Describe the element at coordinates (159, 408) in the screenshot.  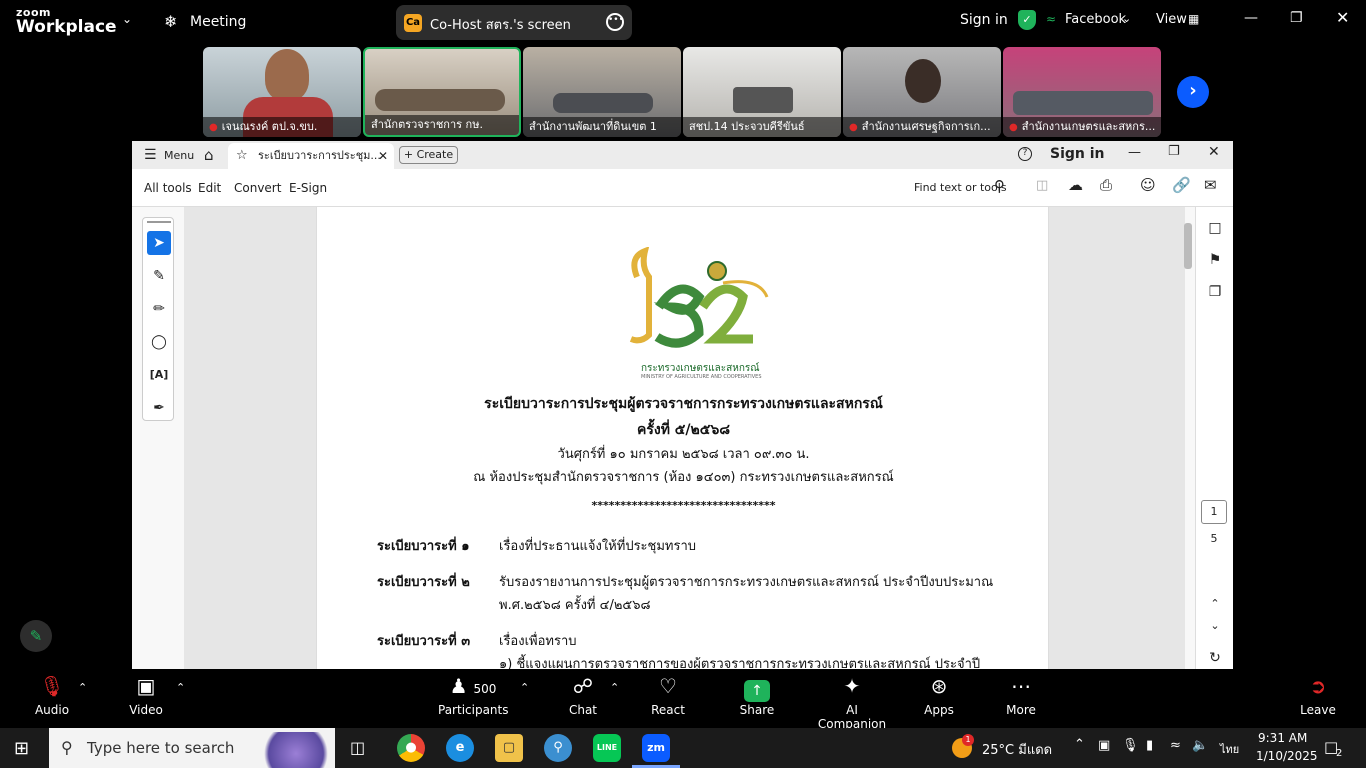
I see `sign-pen-icon: ✒` at that location.